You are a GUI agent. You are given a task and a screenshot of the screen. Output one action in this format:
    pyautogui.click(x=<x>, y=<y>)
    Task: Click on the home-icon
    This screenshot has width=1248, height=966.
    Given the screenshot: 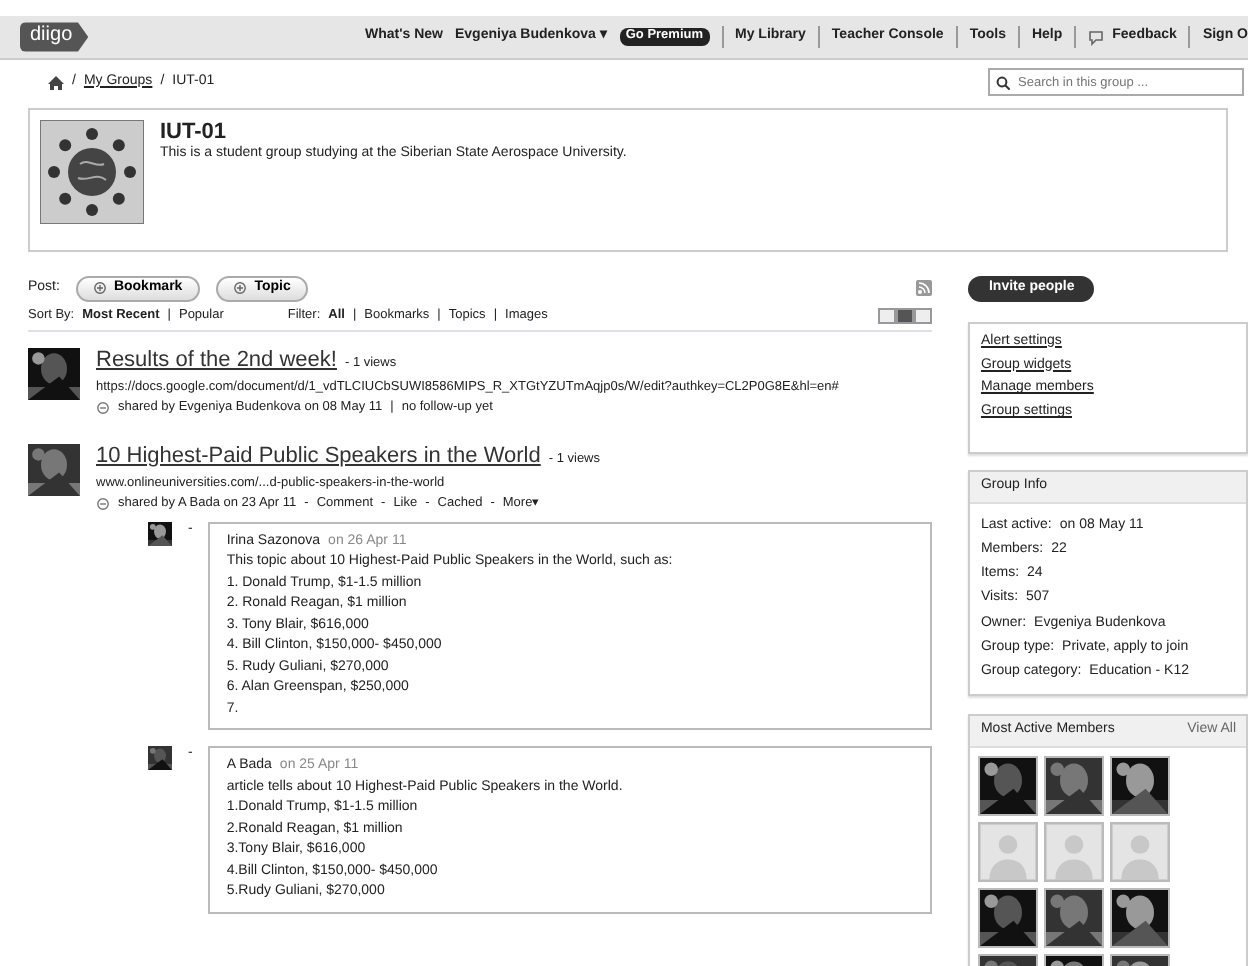 What is the action you would take?
    pyautogui.click(x=56, y=82)
    